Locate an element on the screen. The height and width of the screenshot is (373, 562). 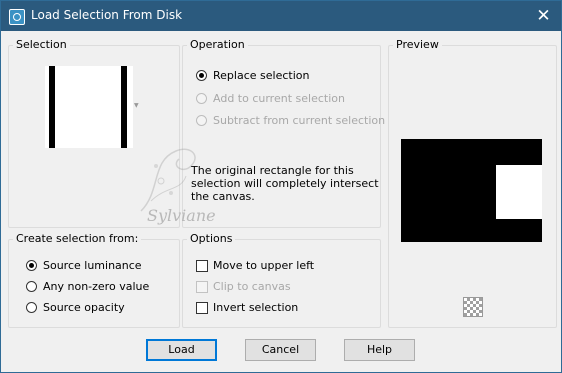
checkbox-label: Clip to canvas is located at coordinates (252, 286).